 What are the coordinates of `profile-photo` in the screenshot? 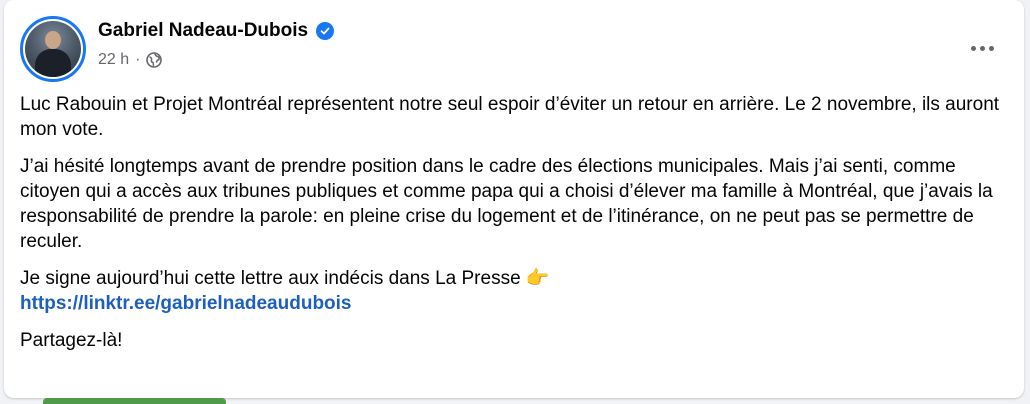 It's located at (53, 49).